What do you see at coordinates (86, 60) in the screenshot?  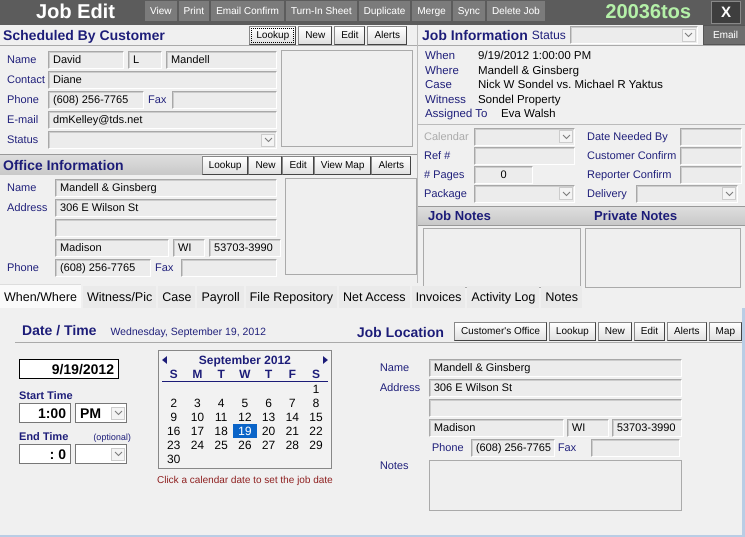 I see `input-field: David` at bounding box center [86, 60].